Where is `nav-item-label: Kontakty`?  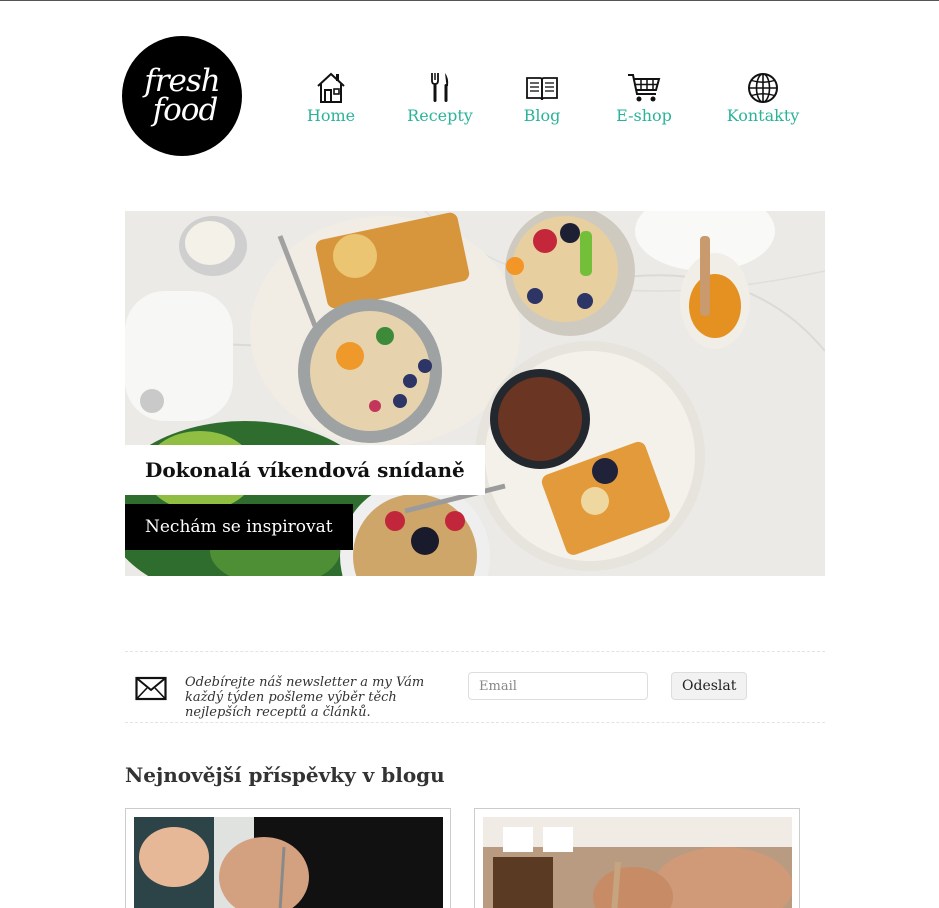 nav-item-label: Kontakty is located at coordinates (763, 115).